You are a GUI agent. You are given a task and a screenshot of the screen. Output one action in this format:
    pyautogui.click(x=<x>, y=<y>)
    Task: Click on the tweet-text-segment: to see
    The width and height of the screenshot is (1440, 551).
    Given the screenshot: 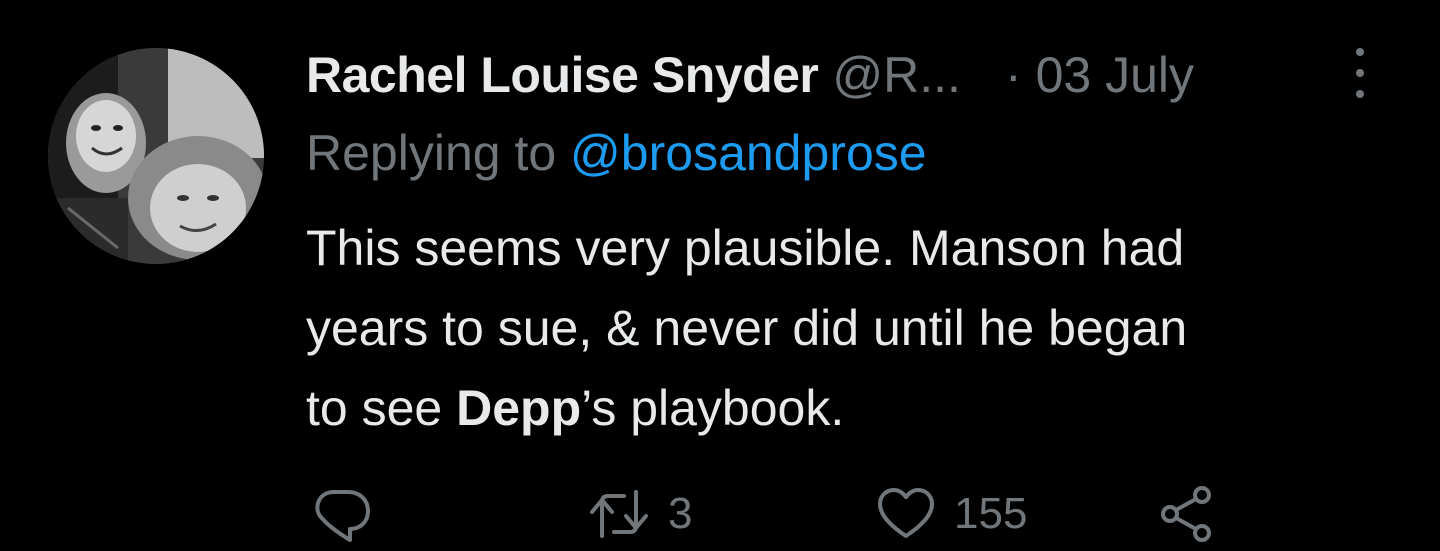 What is the action you would take?
    pyautogui.click(x=381, y=408)
    